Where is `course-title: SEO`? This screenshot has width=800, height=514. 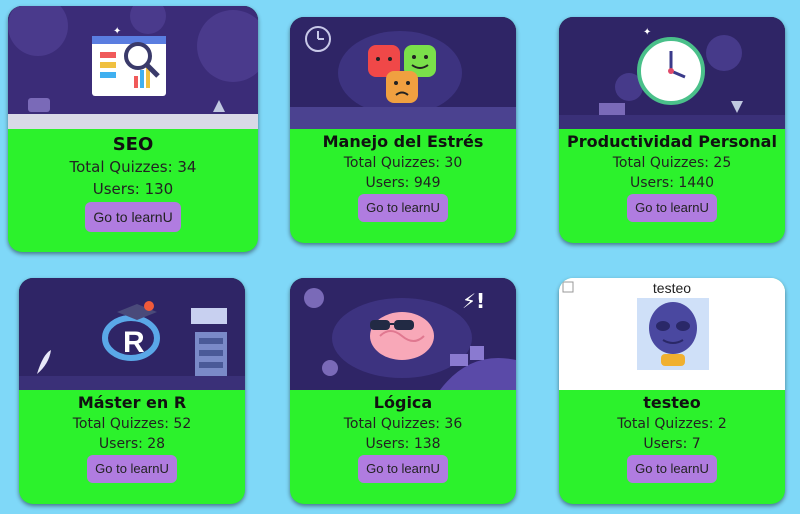 course-title: SEO is located at coordinates (133, 144).